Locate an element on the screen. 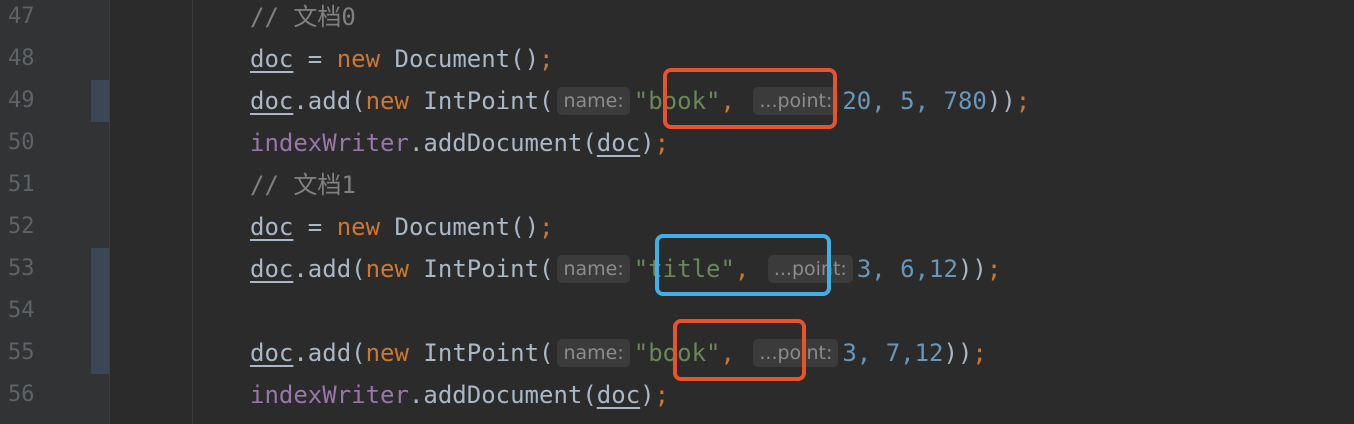 This screenshot has height=424, width=1354. number-literals: 3, 6,12 is located at coordinates (907, 269).